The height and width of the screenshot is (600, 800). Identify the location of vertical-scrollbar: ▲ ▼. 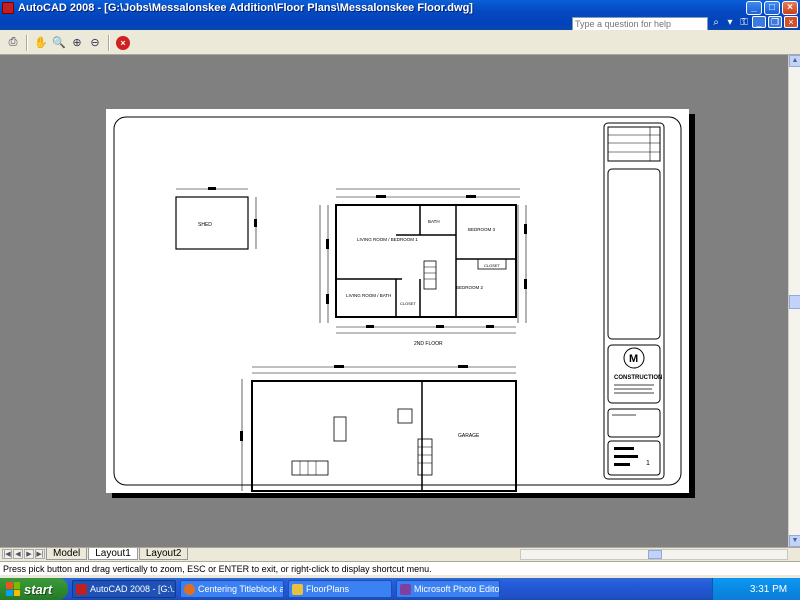
(794, 301).